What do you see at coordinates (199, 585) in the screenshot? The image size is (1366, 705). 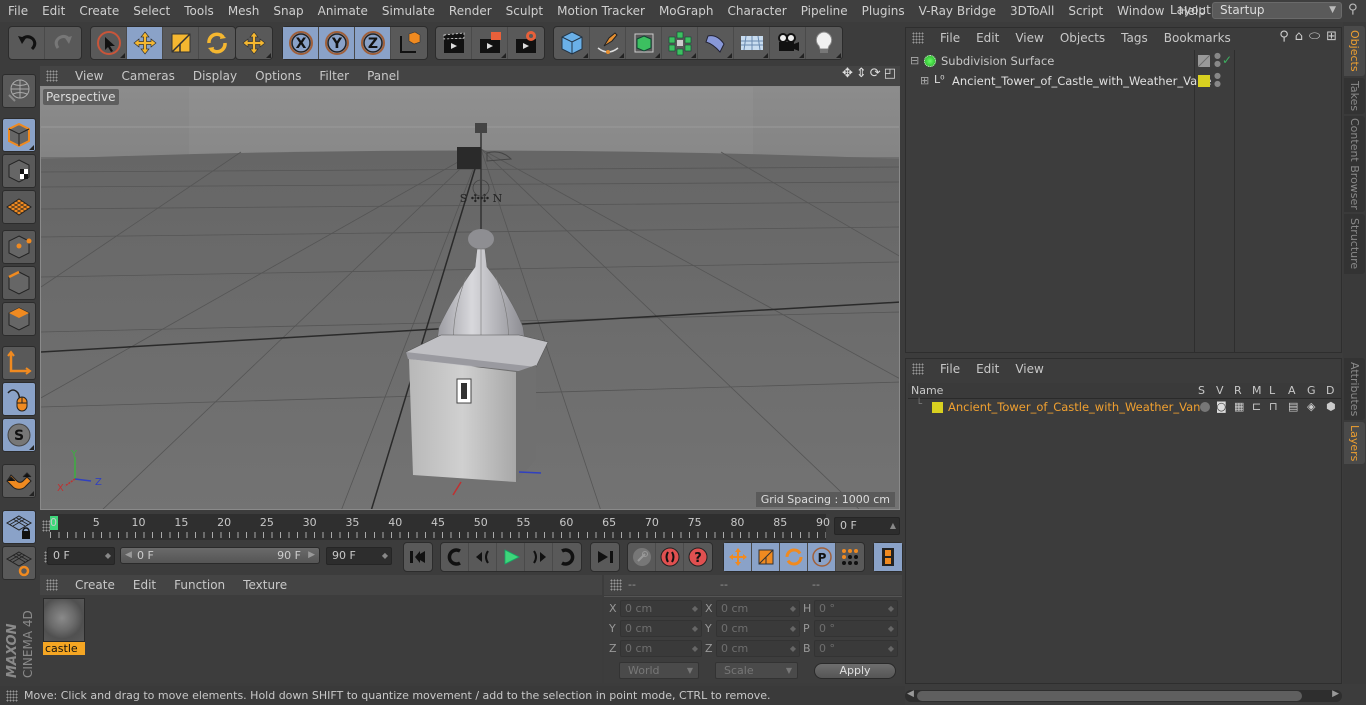 I see `material-menu-function: Function` at bounding box center [199, 585].